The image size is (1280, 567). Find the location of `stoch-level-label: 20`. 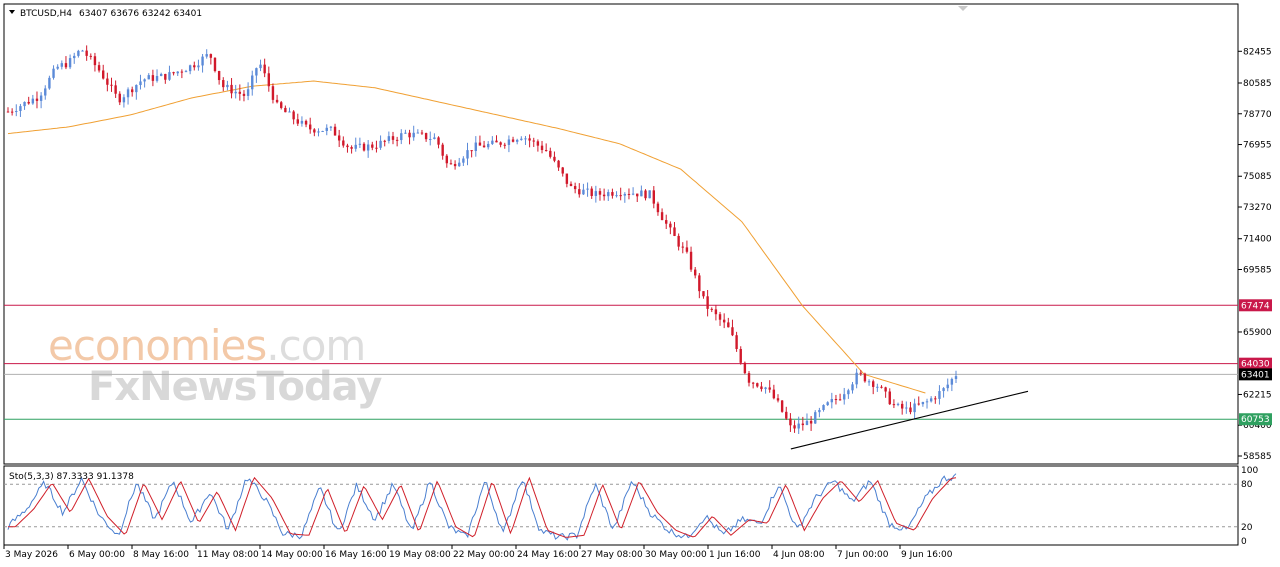

stoch-level-label: 20 is located at coordinates (1247, 528).